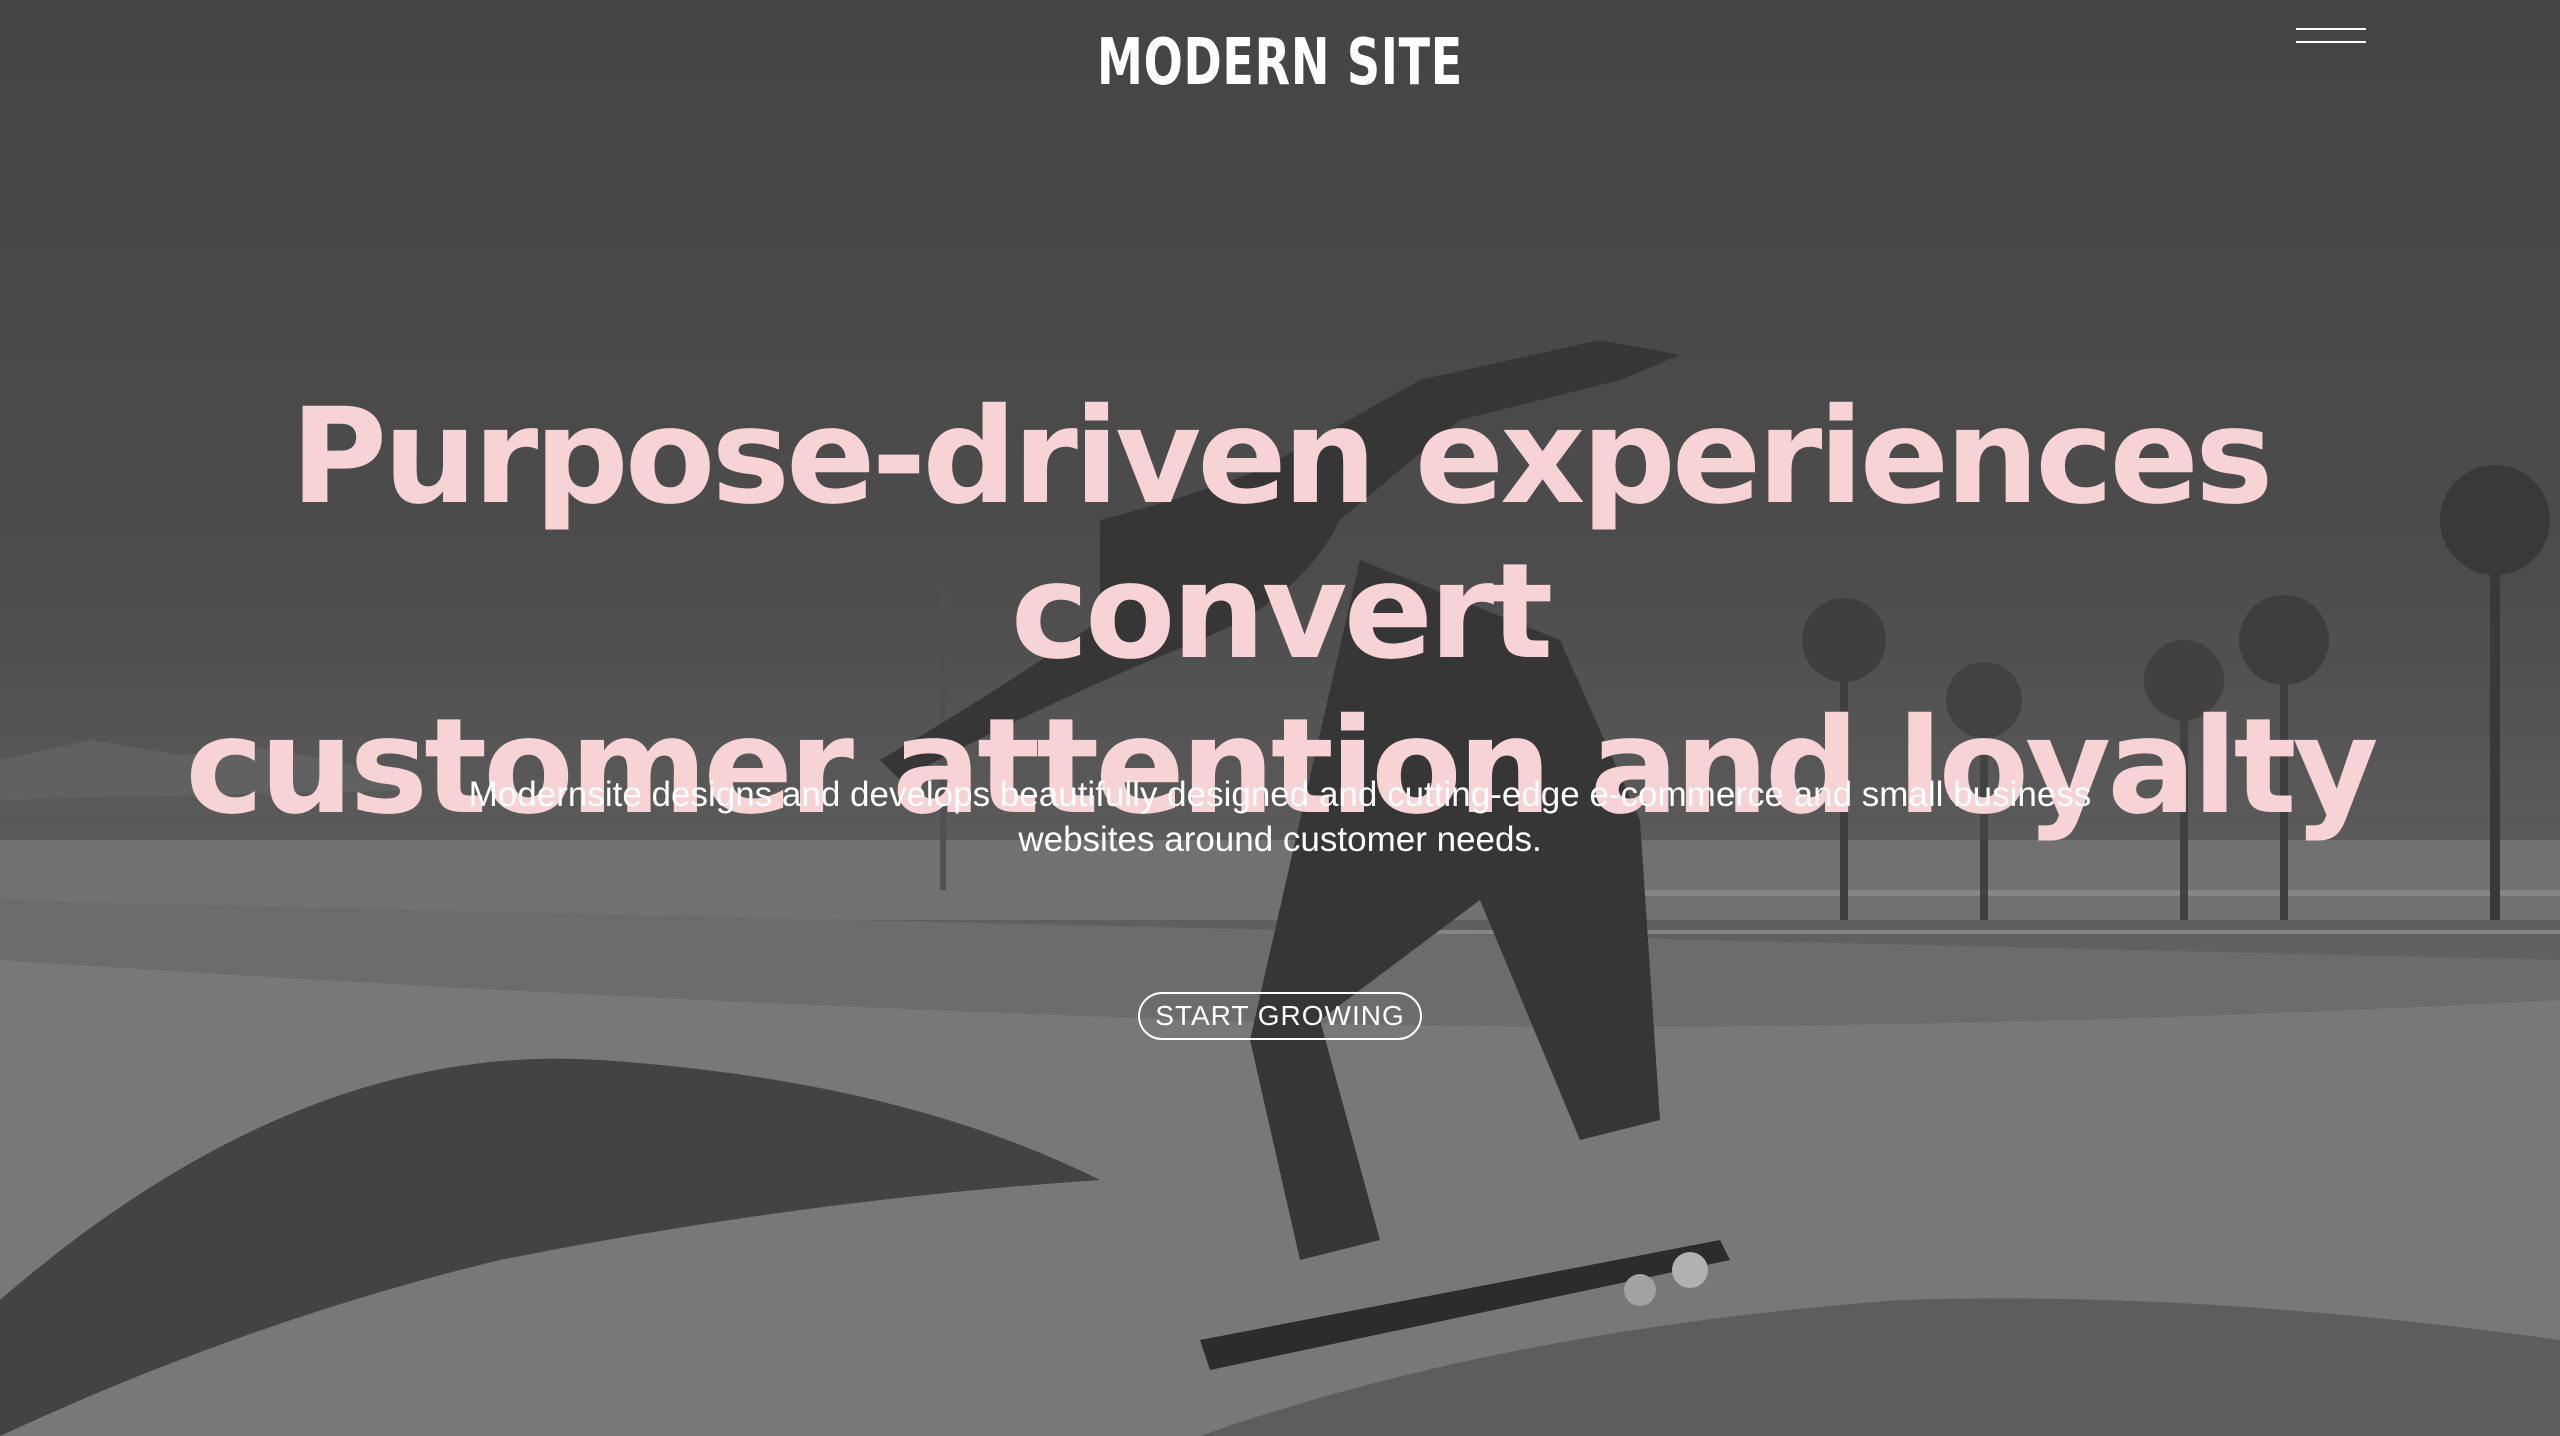 The image size is (2560, 1436). I want to click on site-logo: MODERN SITE, so click(1279, 63).